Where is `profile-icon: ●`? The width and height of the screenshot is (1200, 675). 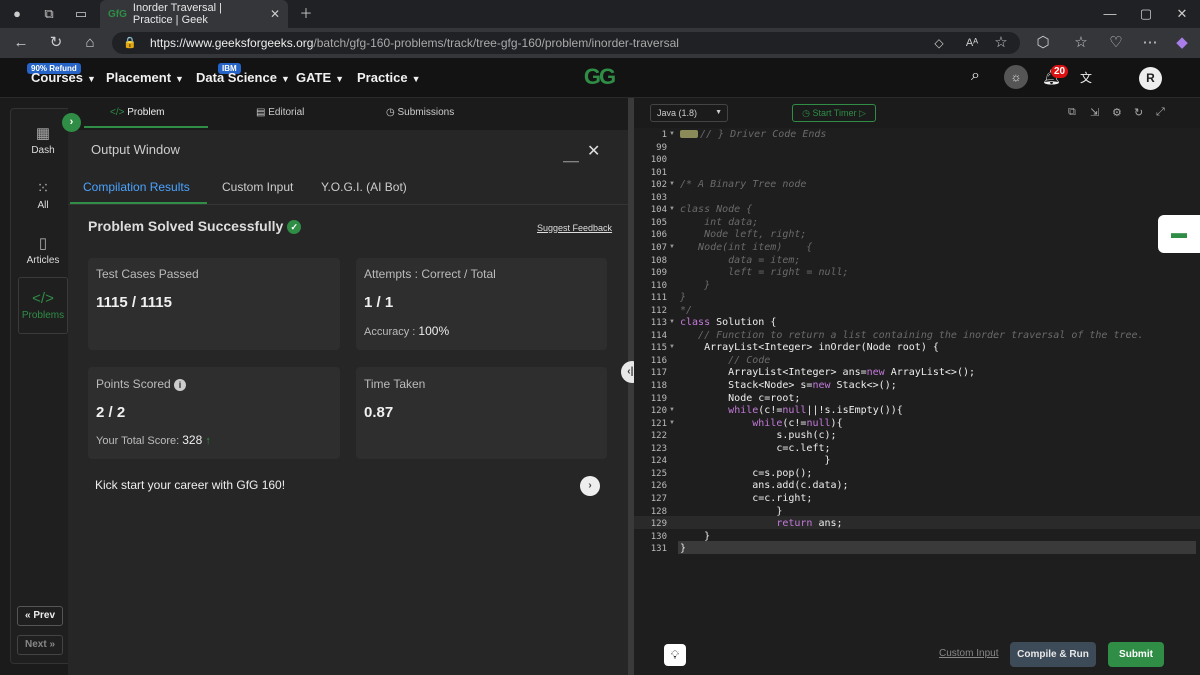
profile-icon: ● is located at coordinates (17, 14).